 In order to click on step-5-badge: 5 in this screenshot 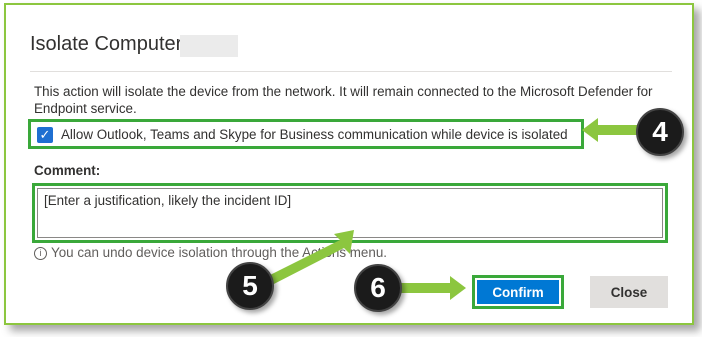, I will do `click(250, 286)`.